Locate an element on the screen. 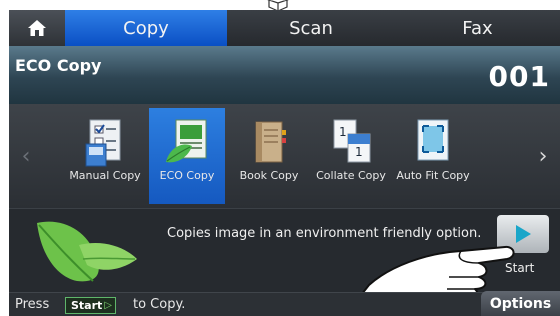 The width and height of the screenshot is (560, 316). chevron-right-icon: › is located at coordinates (543, 156).